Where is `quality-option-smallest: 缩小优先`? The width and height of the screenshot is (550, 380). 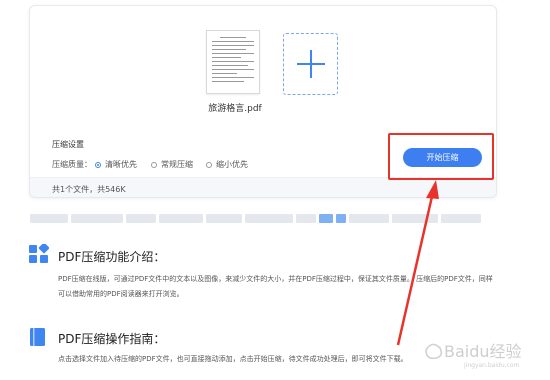 quality-option-smallest: 缩小优先 is located at coordinates (227, 164).